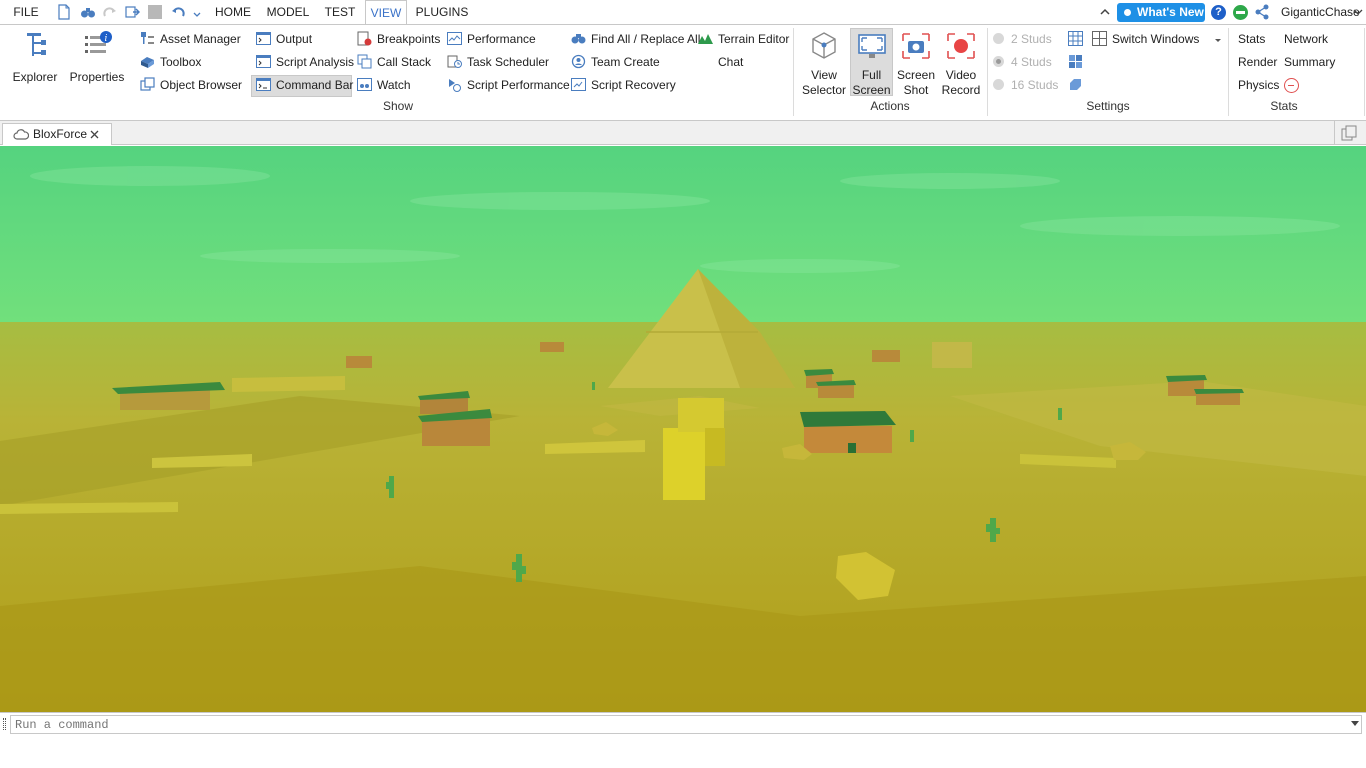  Describe the element at coordinates (97, 77) in the screenshot. I see `properties-label: Properties` at that location.